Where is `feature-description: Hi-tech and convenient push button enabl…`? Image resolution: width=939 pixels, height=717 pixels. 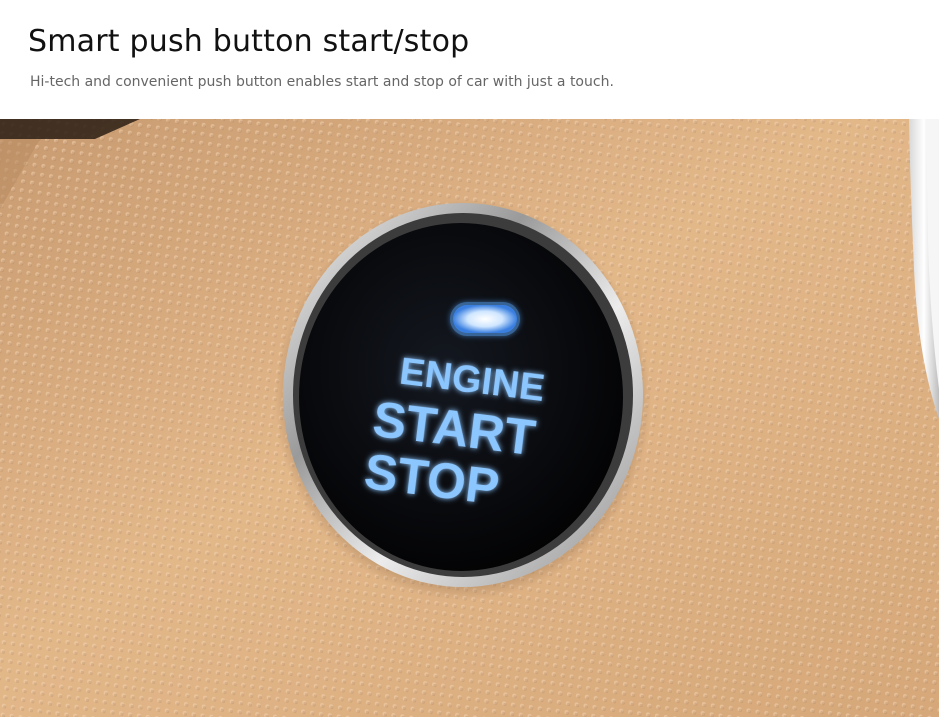 feature-description: Hi-tech and convenient push button enabl… is located at coordinates (322, 82).